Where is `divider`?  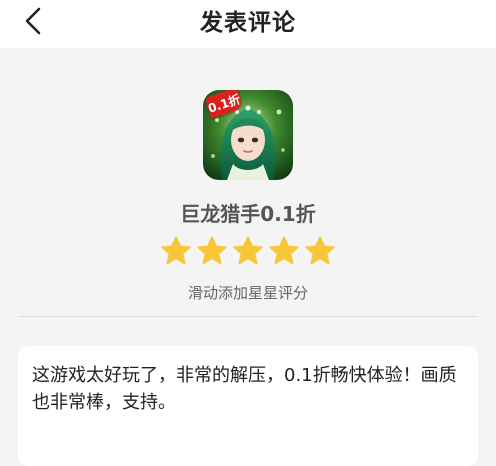
divider is located at coordinates (248, 316).